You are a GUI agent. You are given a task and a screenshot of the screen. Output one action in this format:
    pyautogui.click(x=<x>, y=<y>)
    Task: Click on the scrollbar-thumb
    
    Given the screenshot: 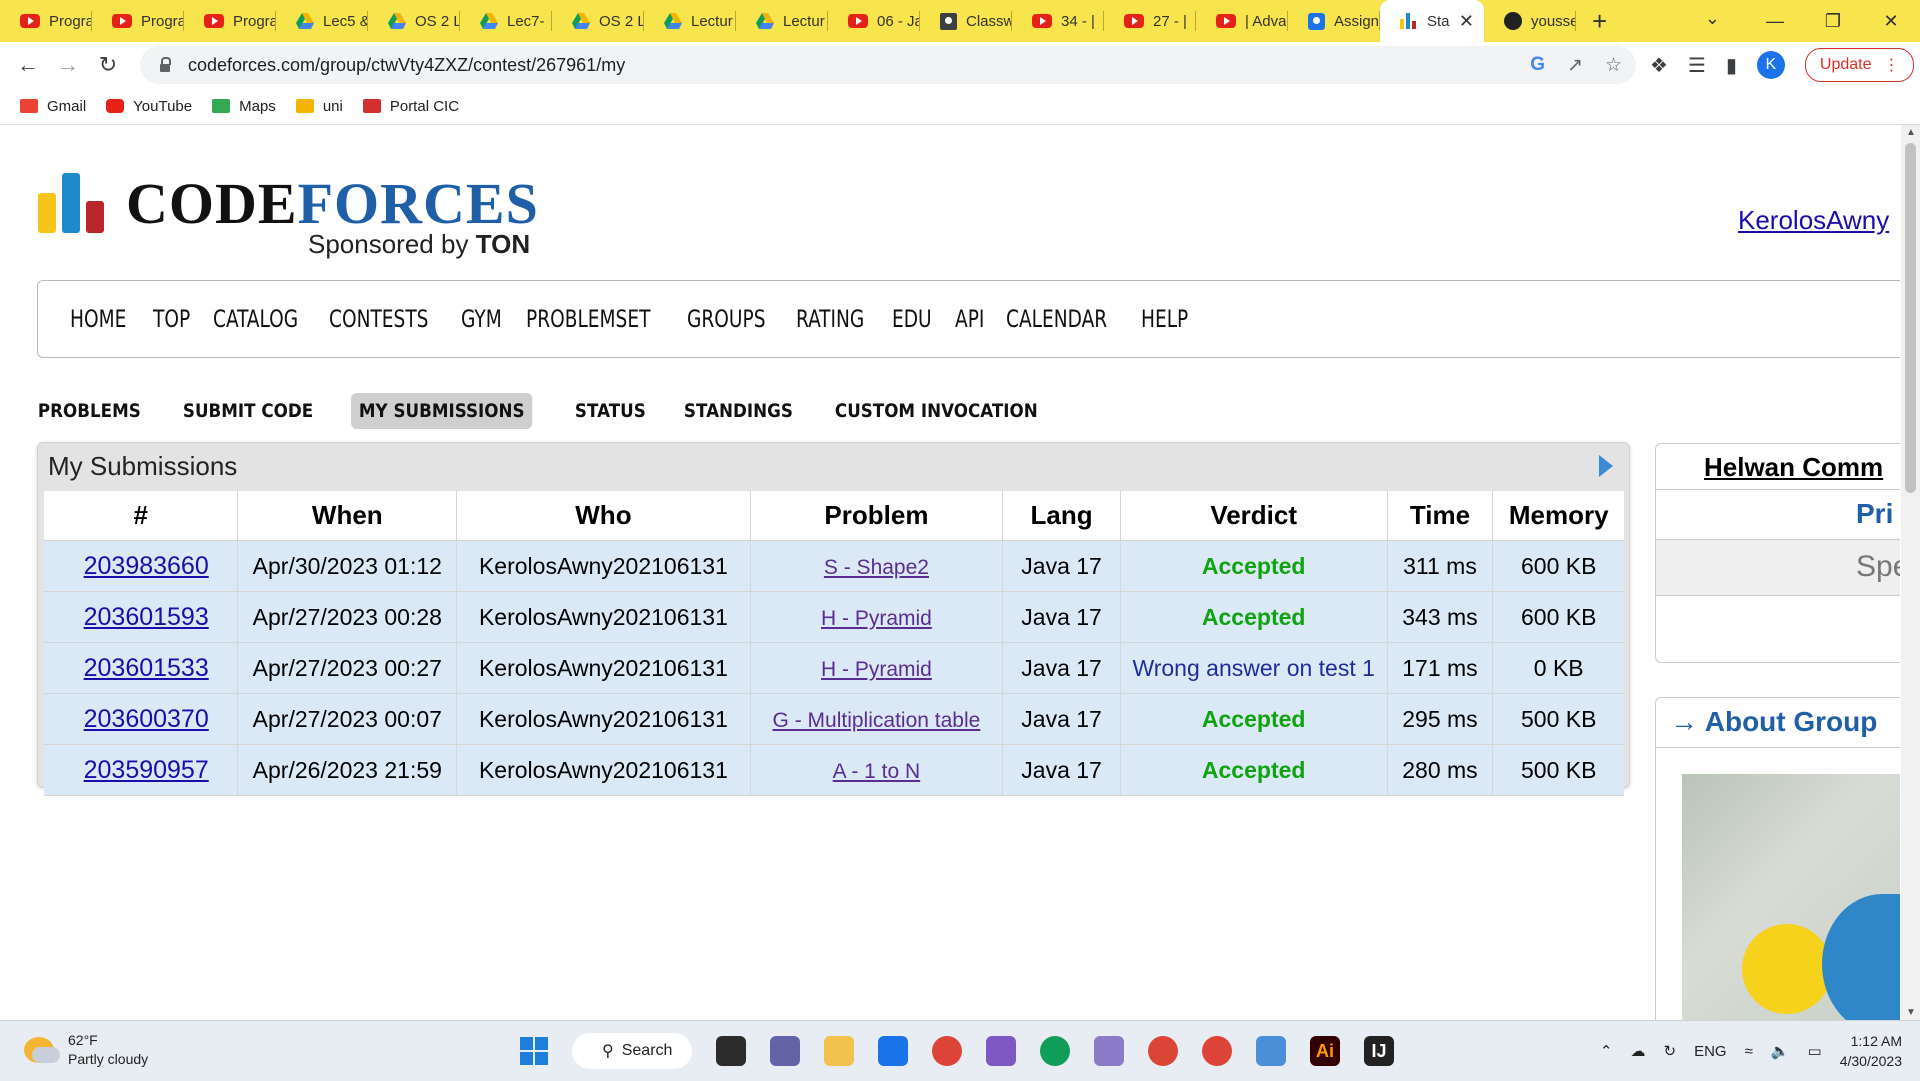 What is the action you would take?
    pyautogui.click(x=1910, y=318)
    